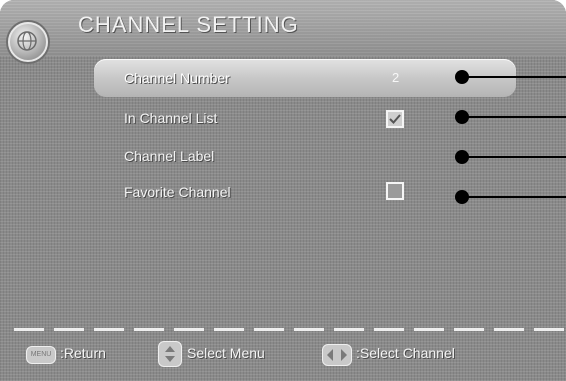 The image size is (566, 381). What do you see at coordinates (396, 77) in the screenshot?
I see `channel-number-value: 2` at bounding box center [396, 77].